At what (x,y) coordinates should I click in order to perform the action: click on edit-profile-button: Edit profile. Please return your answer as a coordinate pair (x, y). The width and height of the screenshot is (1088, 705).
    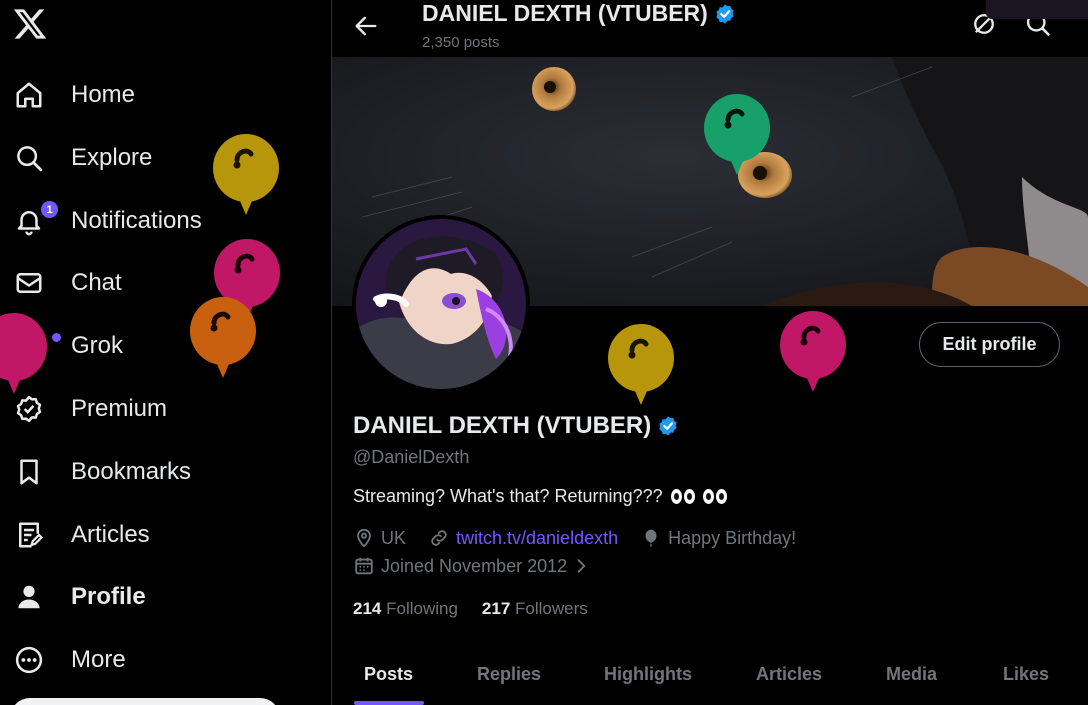
    Looking at the image, I should click on (989, 344).